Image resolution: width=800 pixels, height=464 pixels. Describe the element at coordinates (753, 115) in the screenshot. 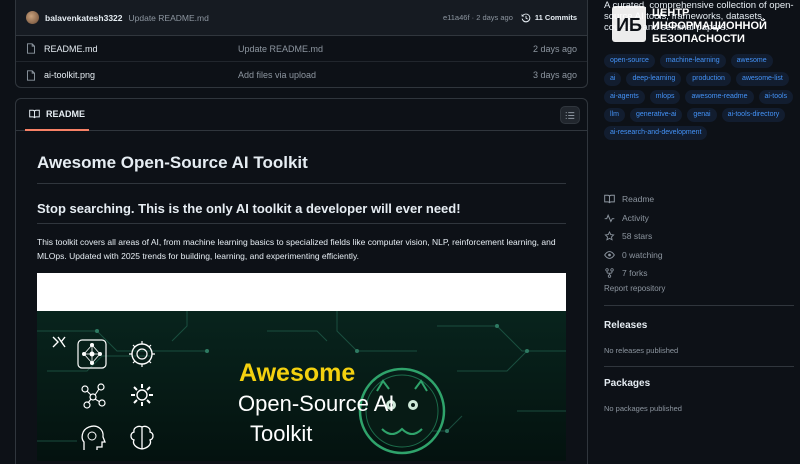

I see `topic-tag: ai-tools-directory` at that location.